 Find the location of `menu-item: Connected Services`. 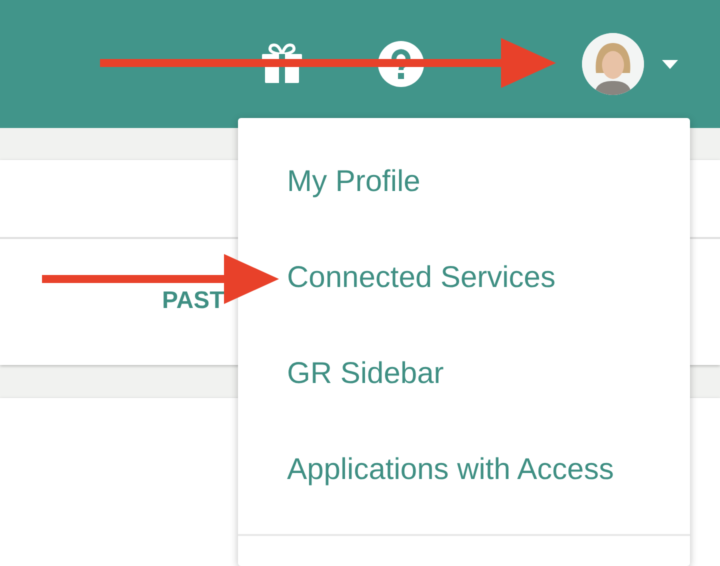

menu-item: Connected Services is located at coordinates (464, 306).